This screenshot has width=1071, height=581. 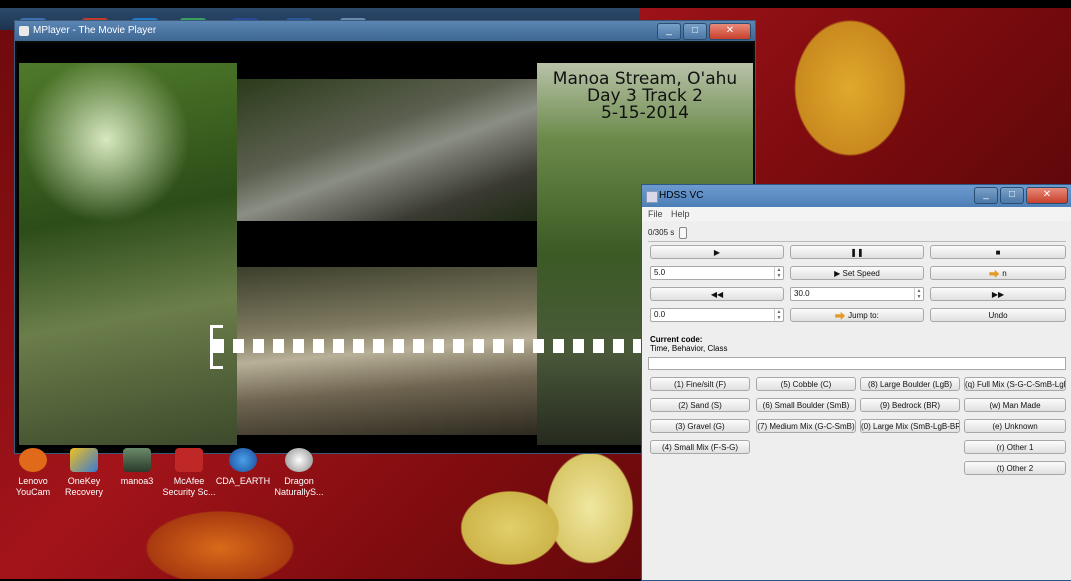 What do you see at coordinates (33, 460) in the screenshot?
I see `webcam-icon` at bounding box center [33, 460].